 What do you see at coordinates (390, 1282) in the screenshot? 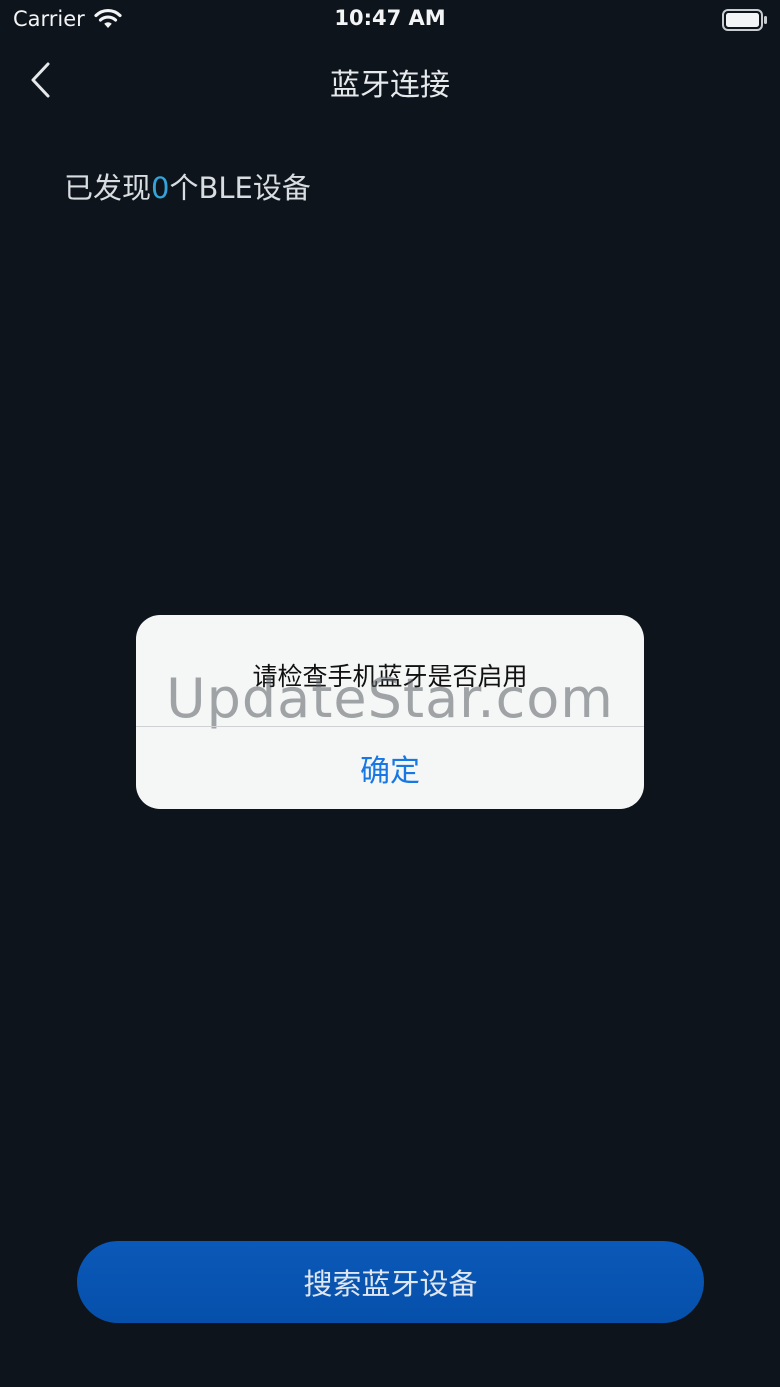
I see `search-bluetooth-button: 搜索蓝牙设备` at bounding box center [390, 1282].